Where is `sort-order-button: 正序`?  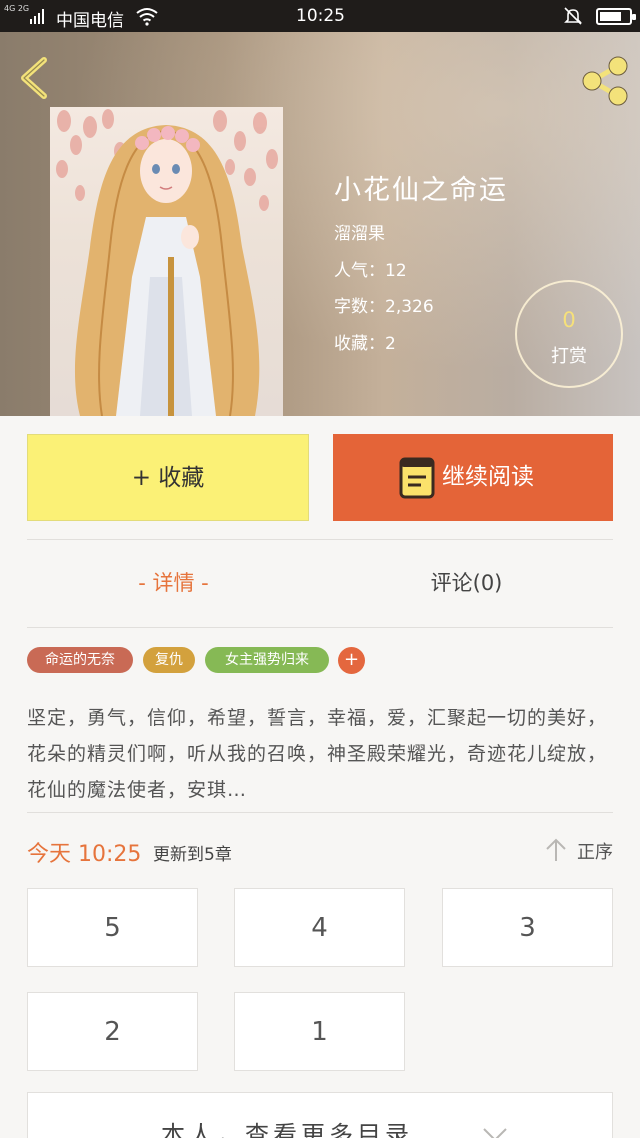 sort-order-button: 正序 is located at coordinates (595, 851).